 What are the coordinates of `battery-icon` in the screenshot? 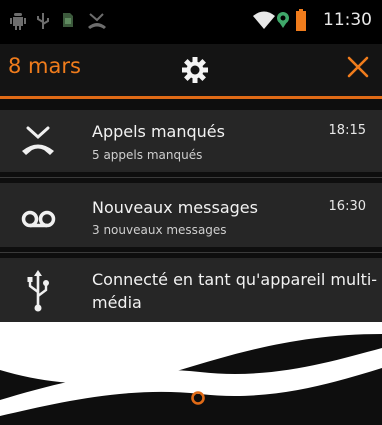 It's located at (301, 20).